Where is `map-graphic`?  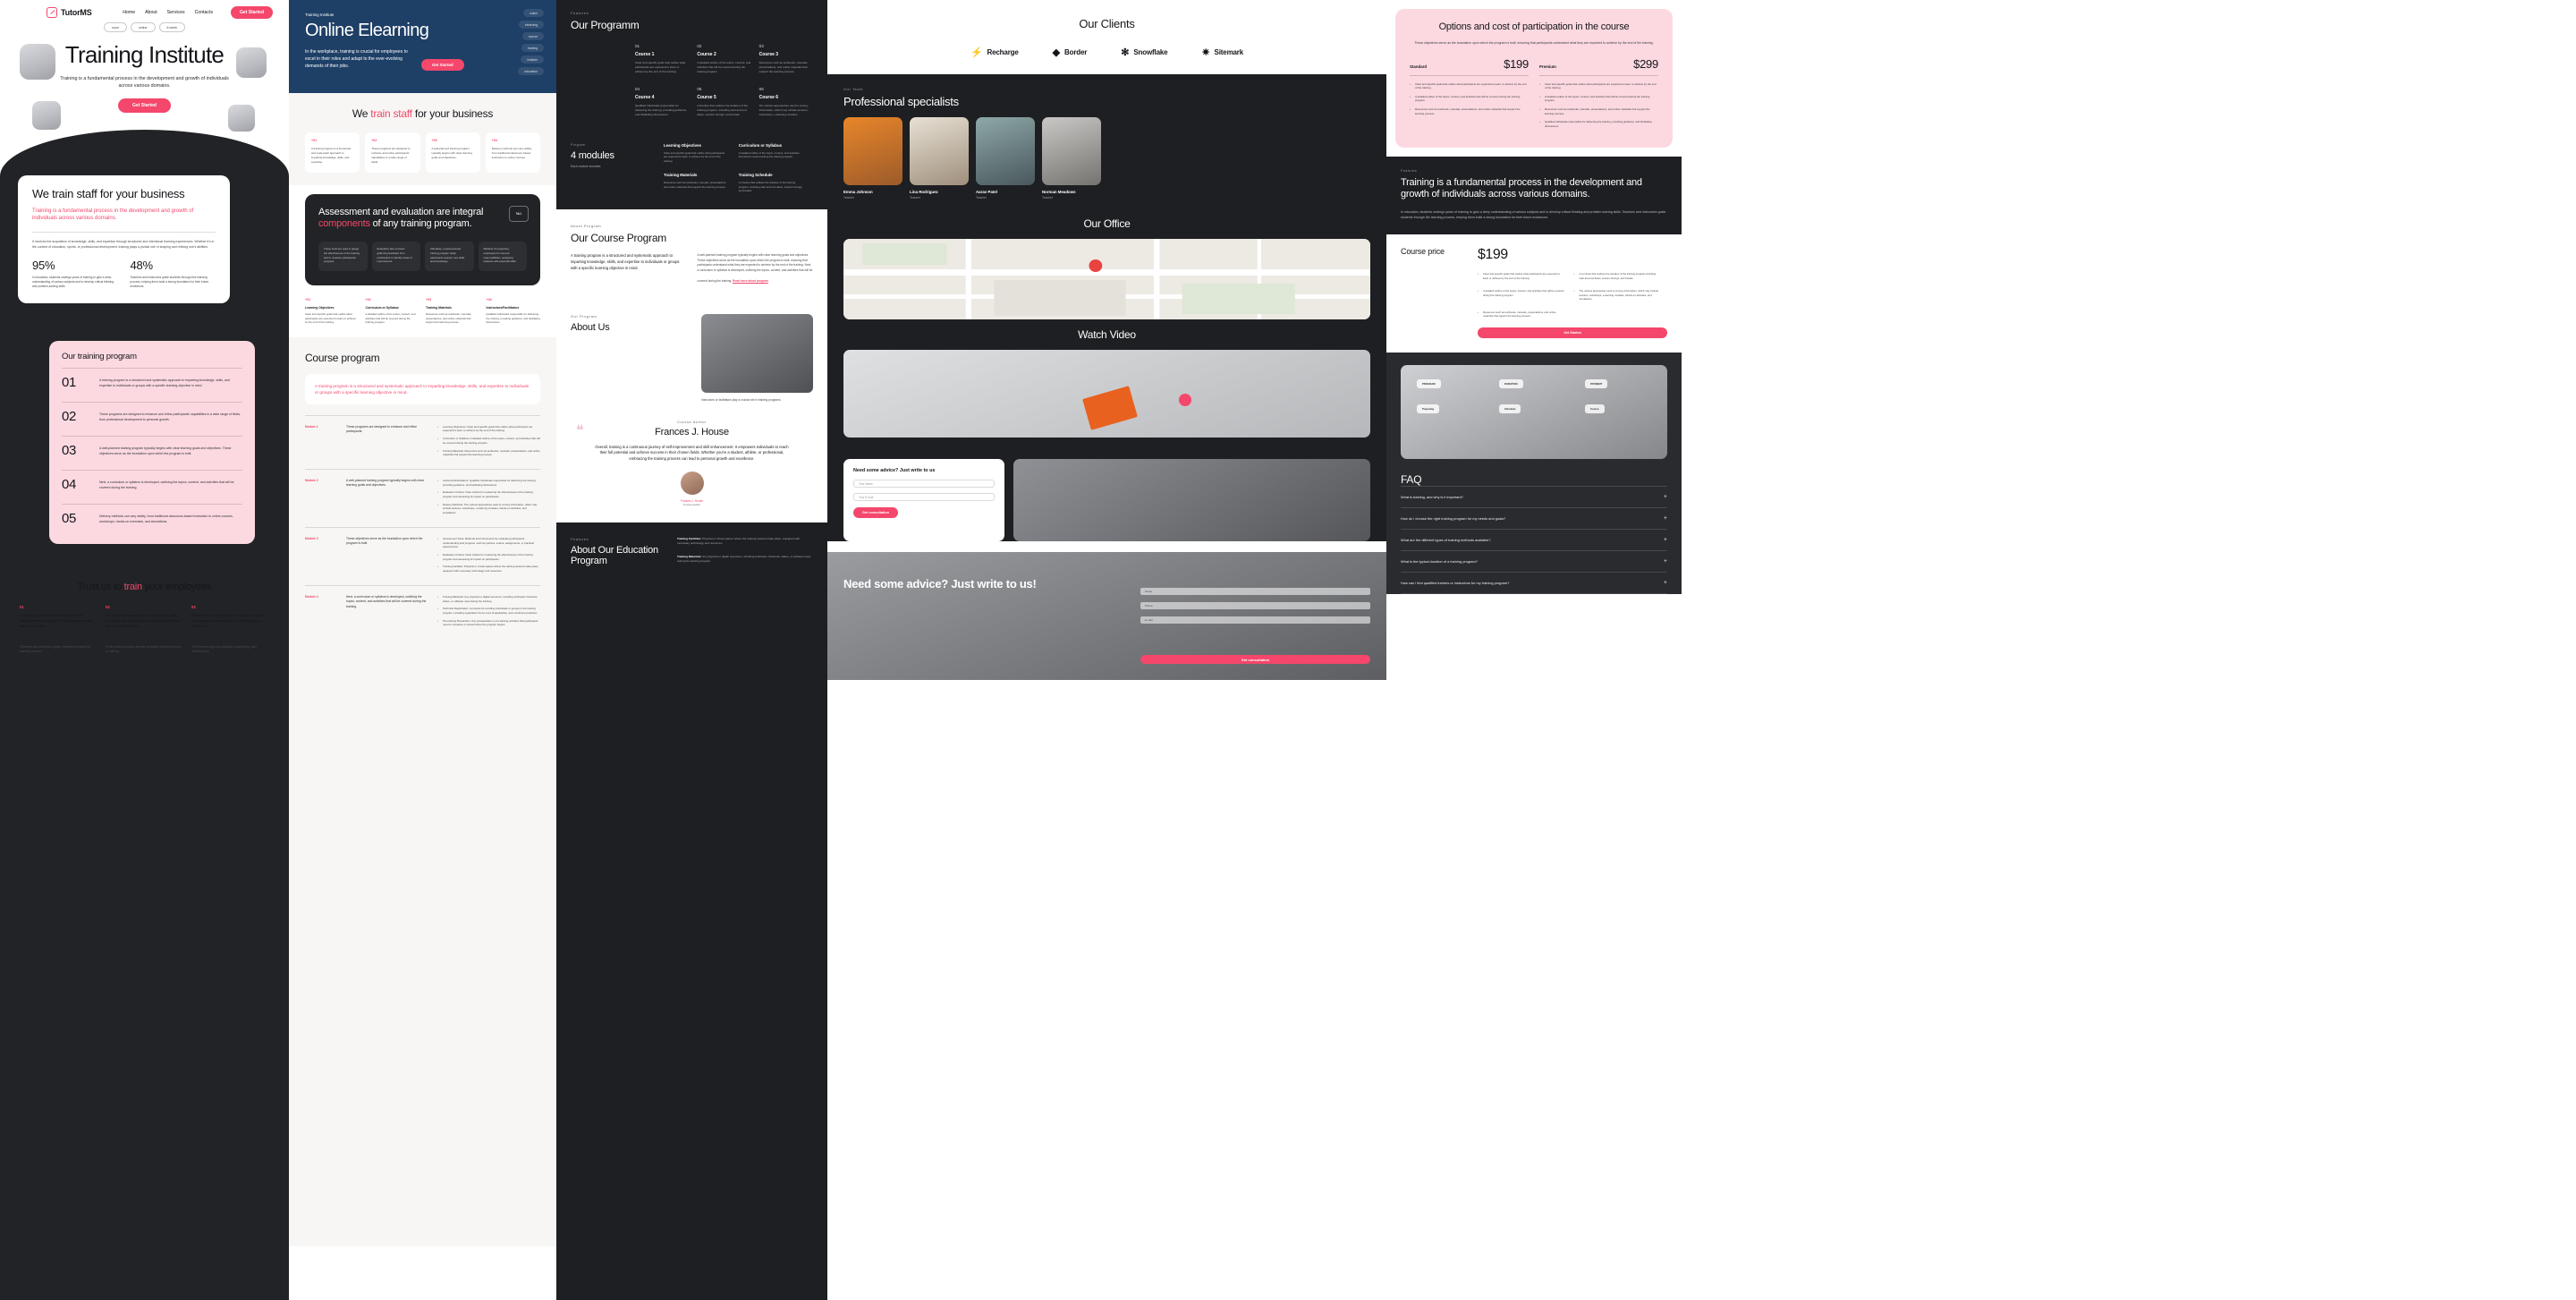
map-graphic is located at coordinates (1106, 279).